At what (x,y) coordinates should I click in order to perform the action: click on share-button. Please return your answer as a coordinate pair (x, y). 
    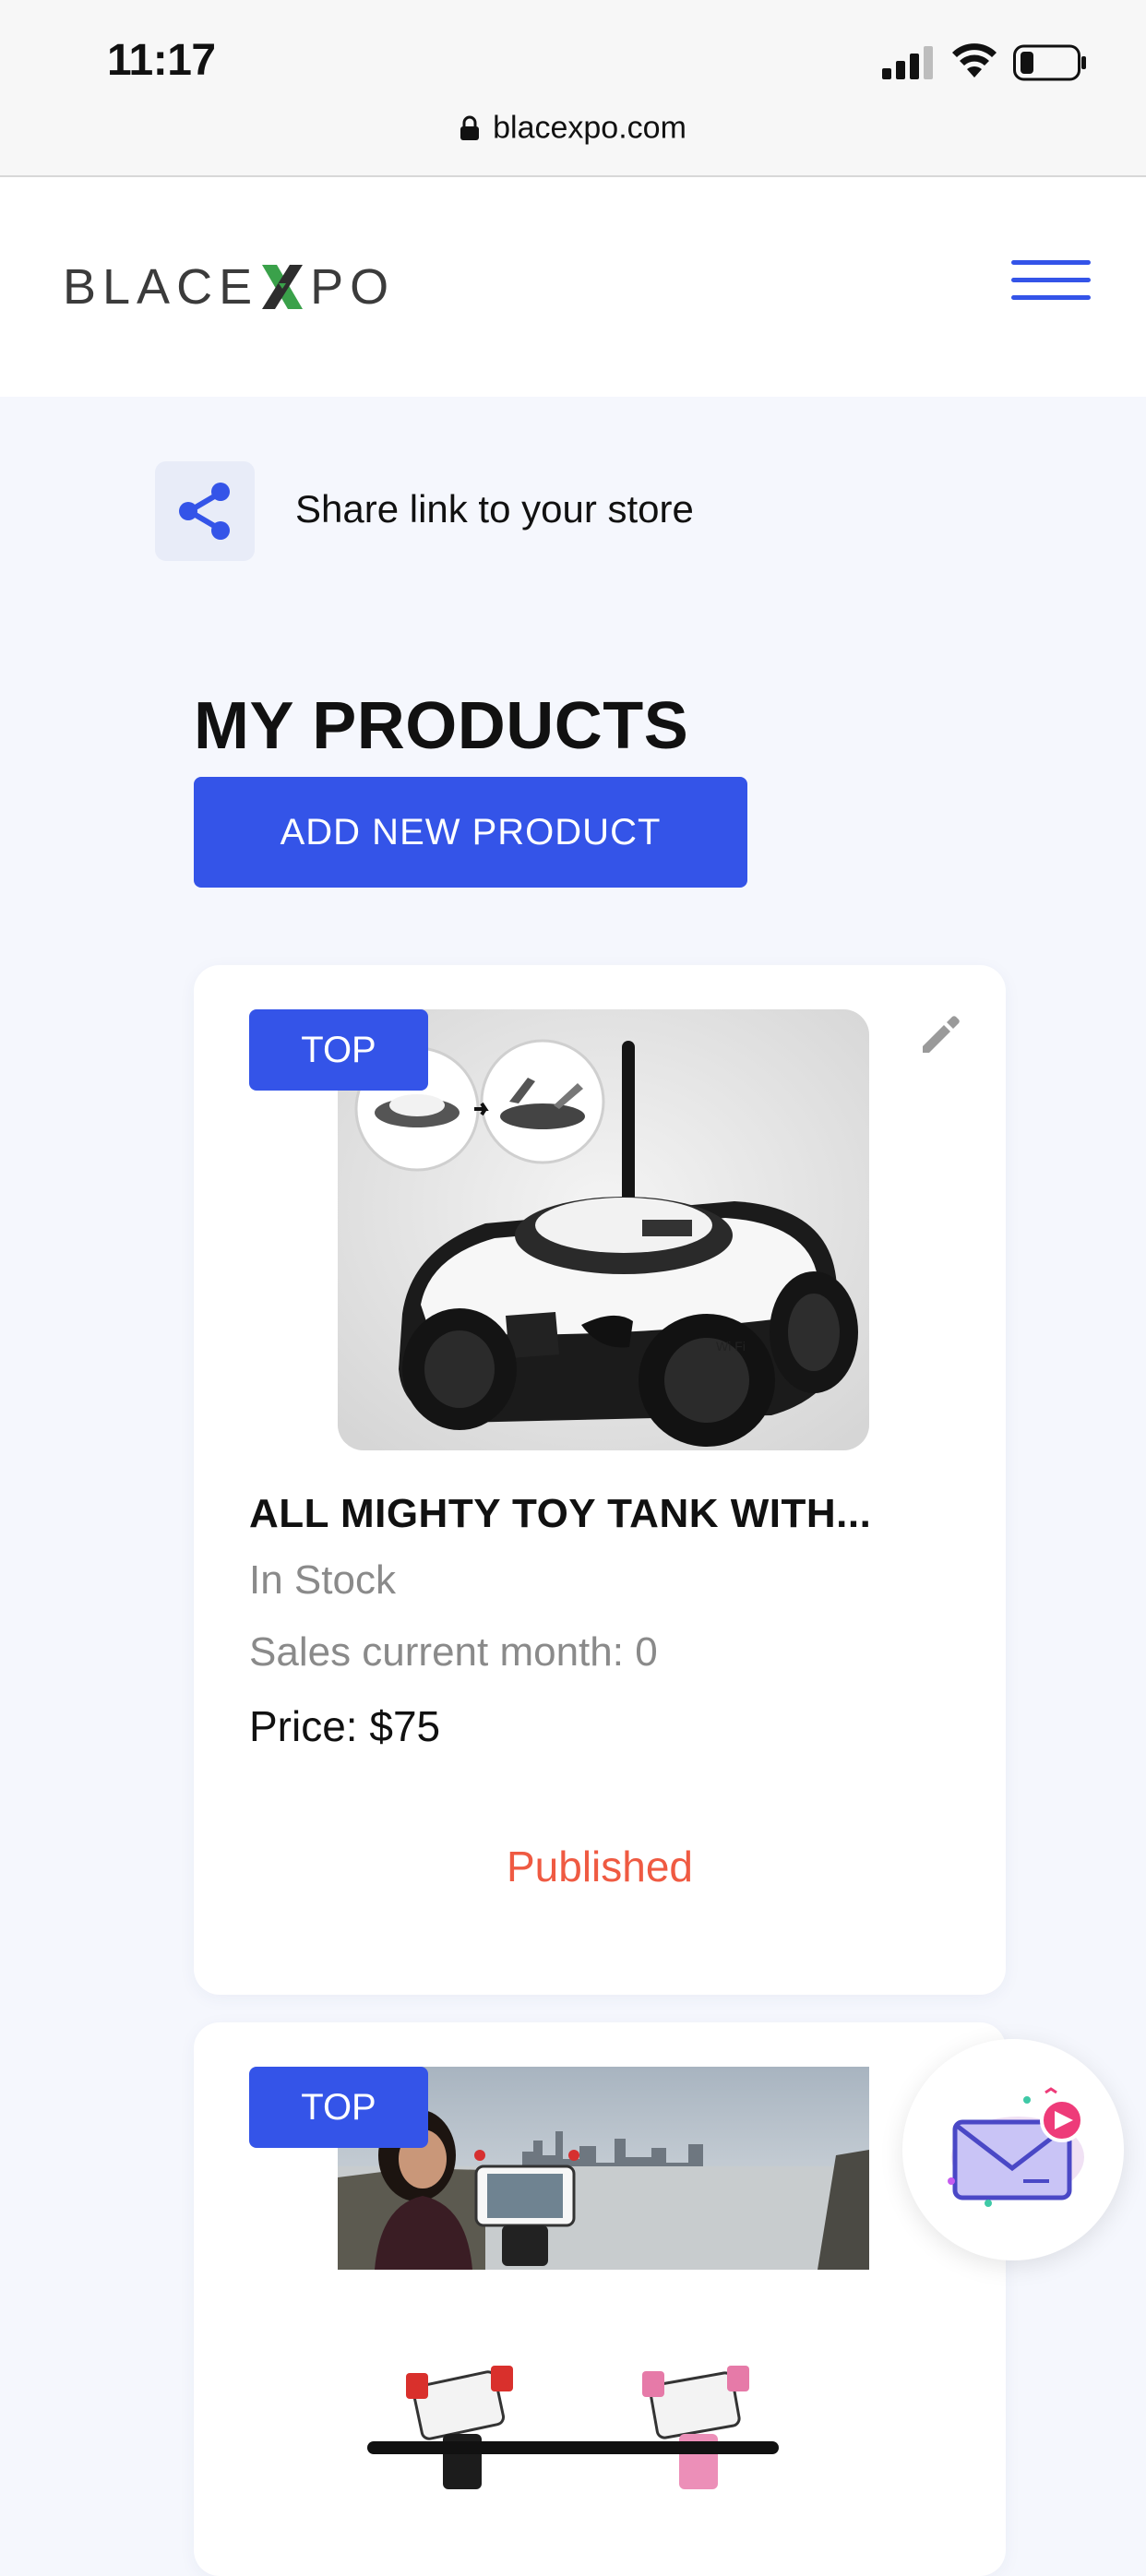
    Looking at the image, I should click on (205, 511).